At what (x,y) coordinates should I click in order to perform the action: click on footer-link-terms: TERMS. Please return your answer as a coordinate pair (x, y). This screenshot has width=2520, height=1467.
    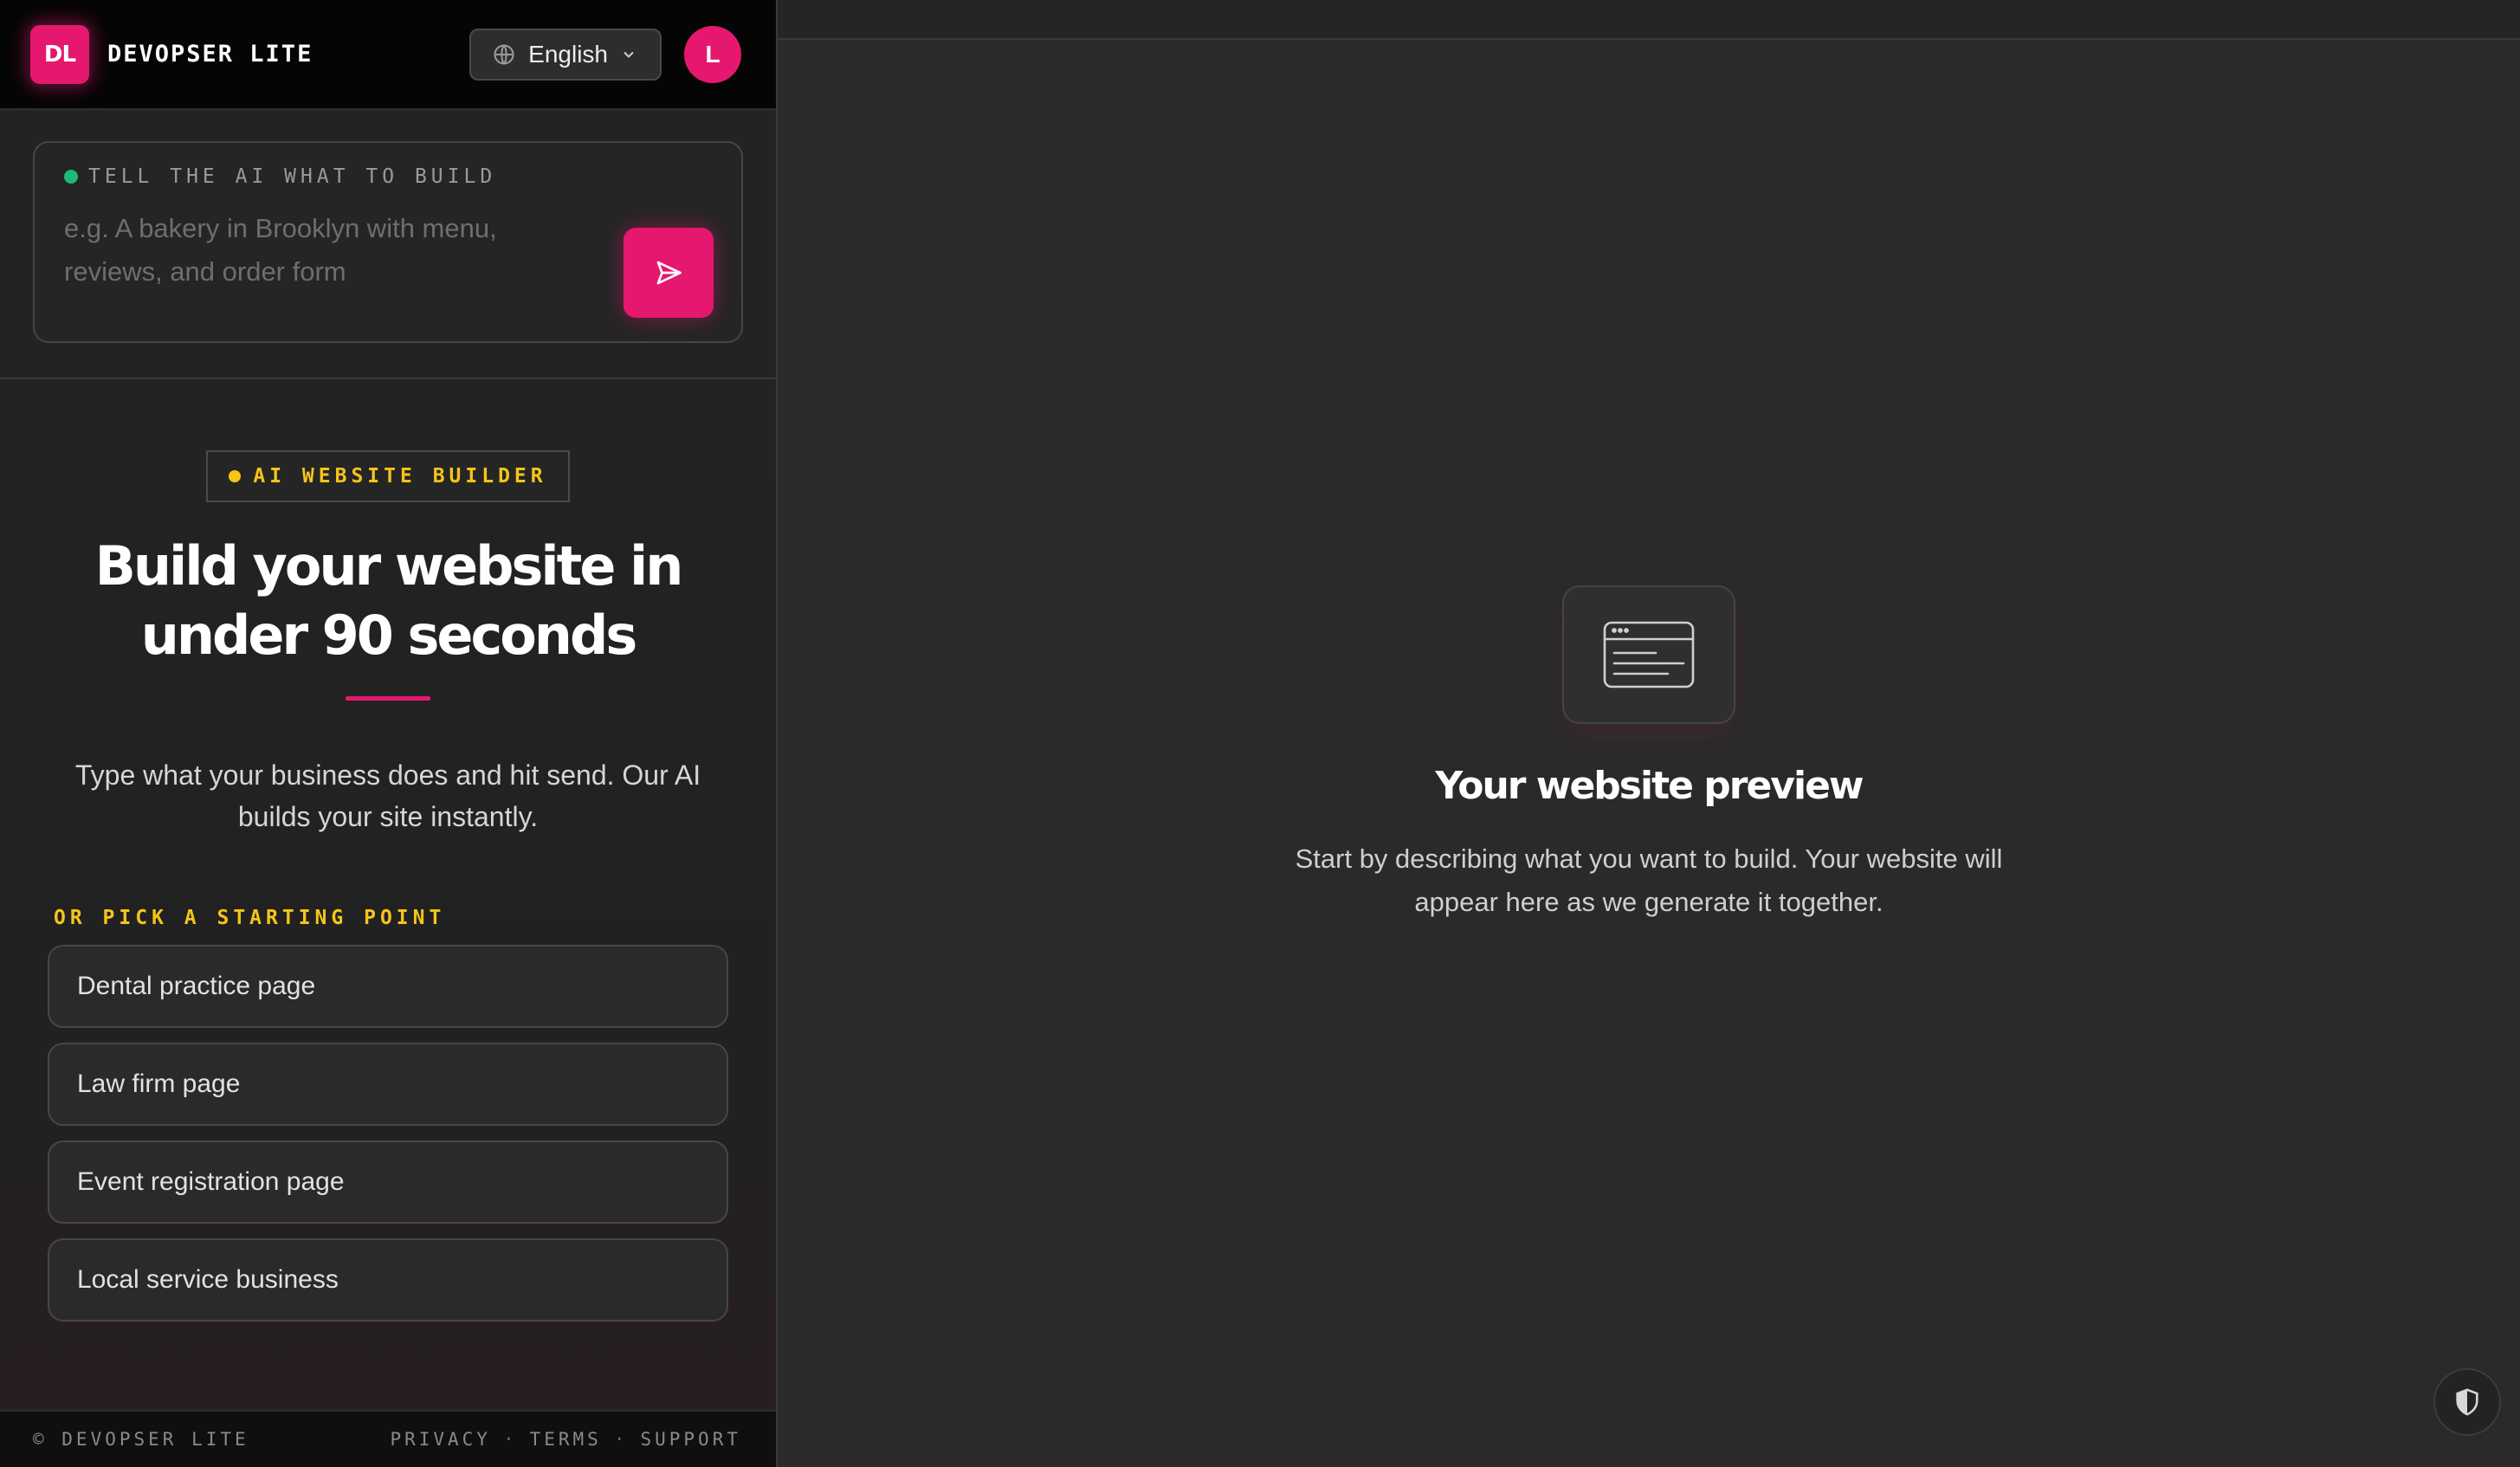
    Looking at the image, I should click on (566, 1439).